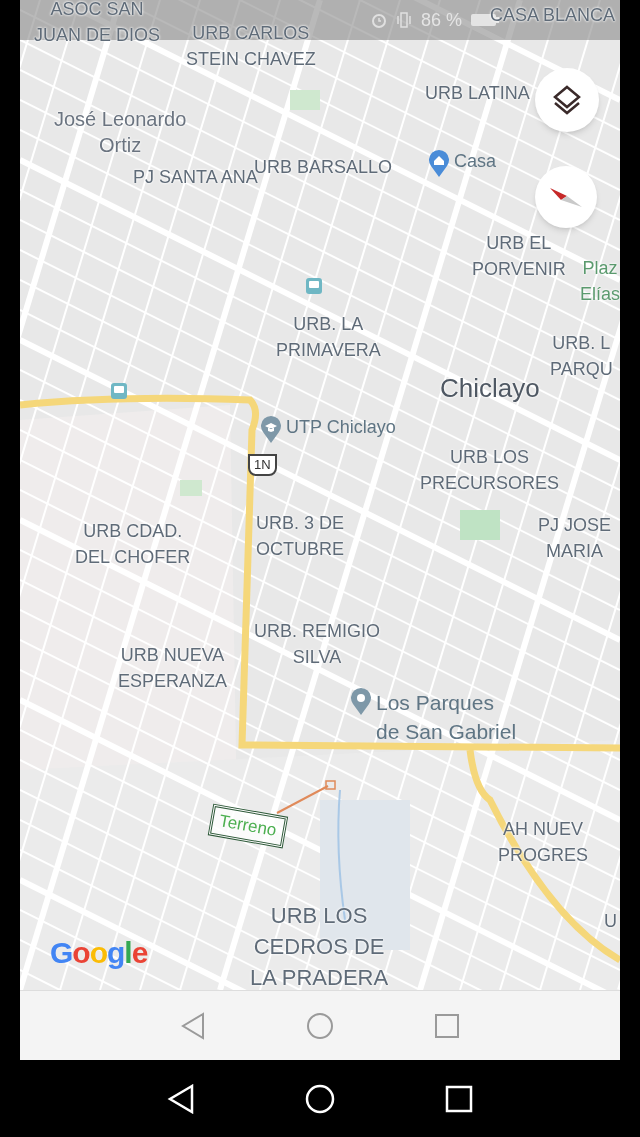 The width and height of the screenshot is (640, 1137). Describe the element at coordinates (271, 430) in the screenshot. I see `school-pin-icon` at that location.